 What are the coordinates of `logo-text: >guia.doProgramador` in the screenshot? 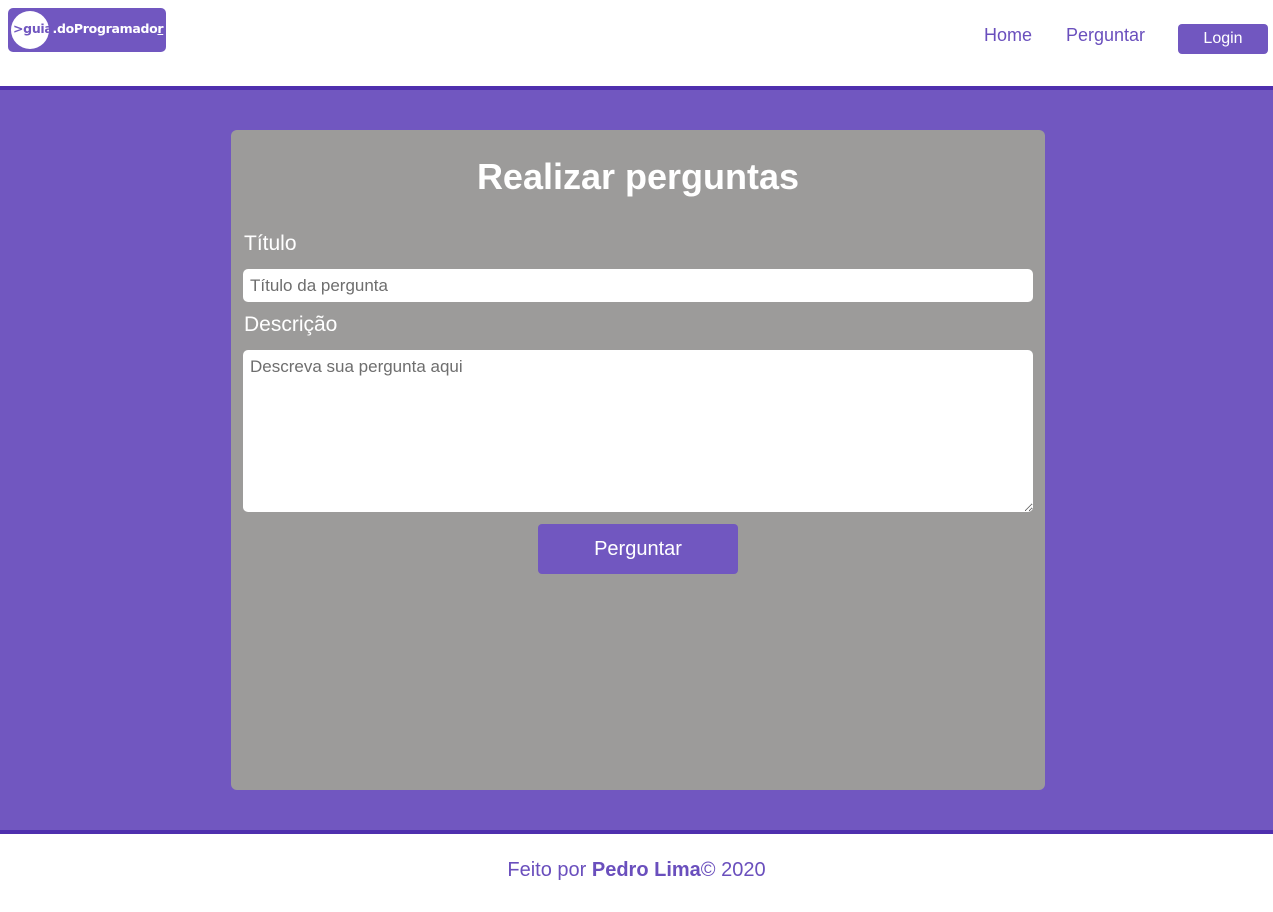 It's located at (88, 29).